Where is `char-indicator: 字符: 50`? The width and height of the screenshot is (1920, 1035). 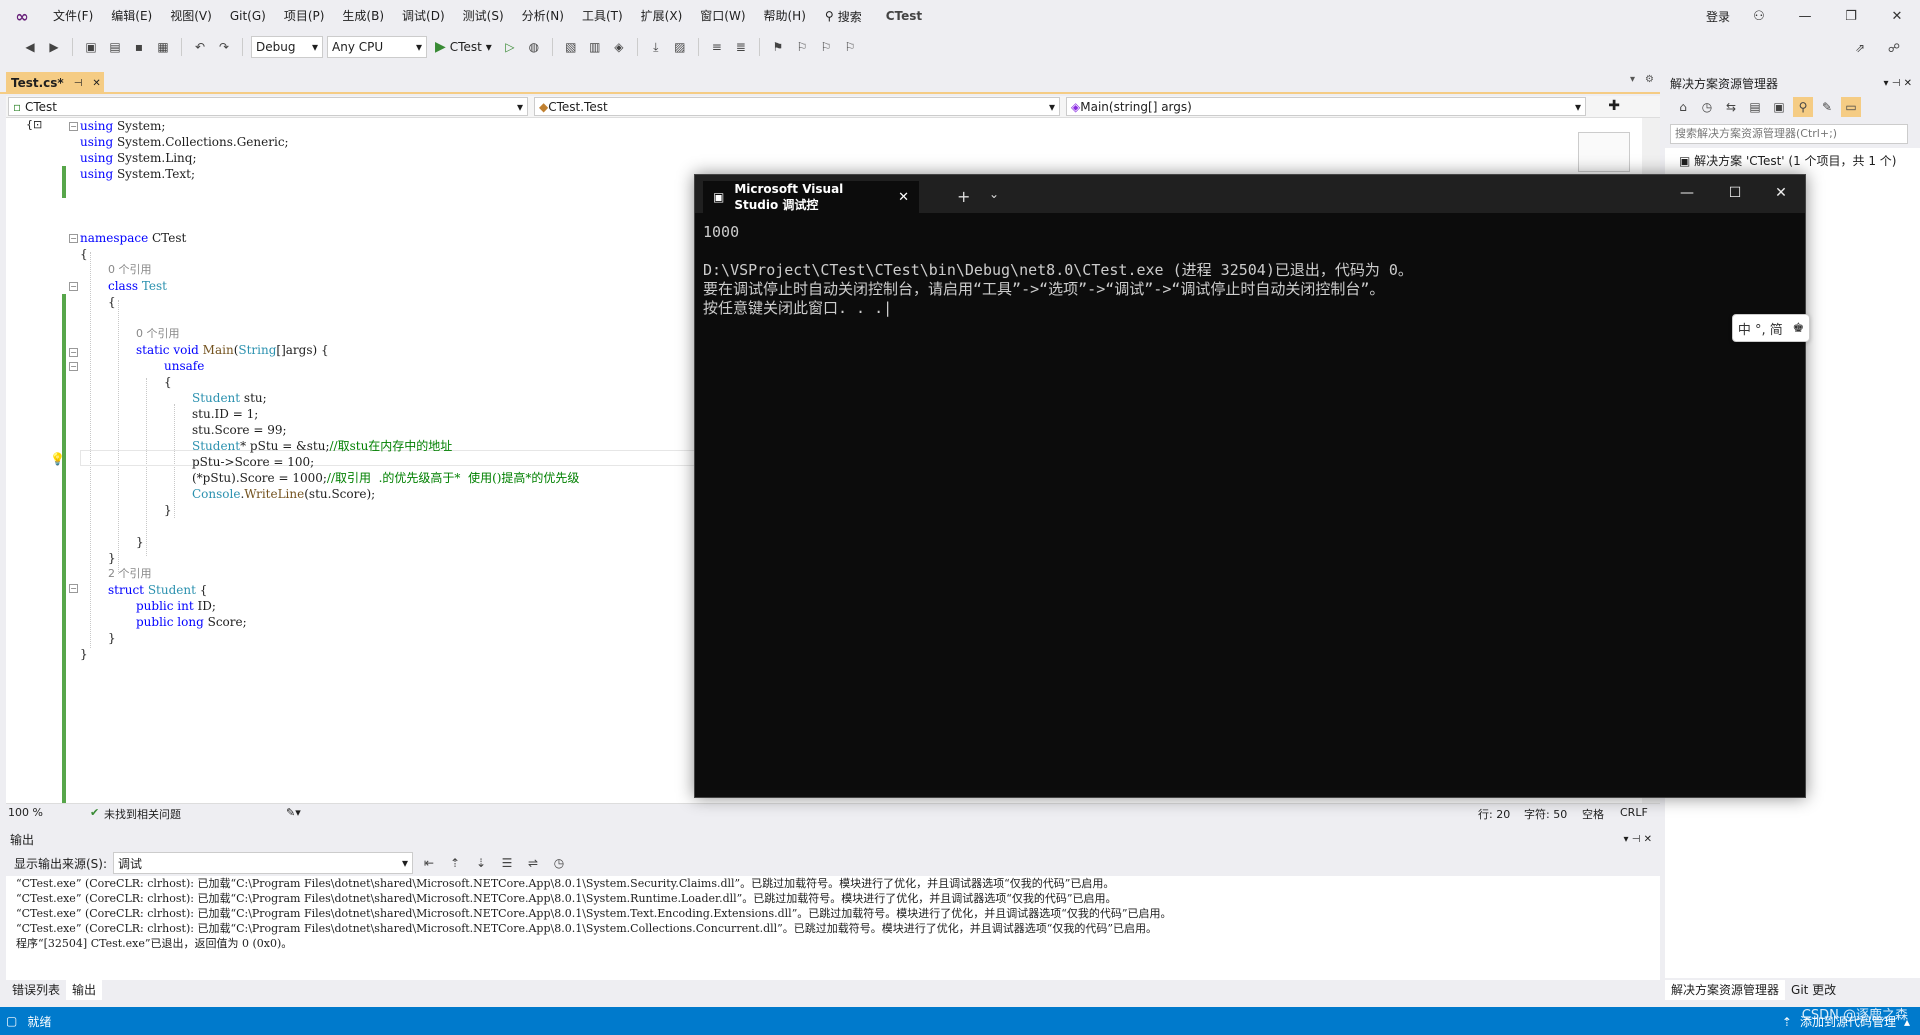
char-indicator: 字符: 50 is located at coordinates (1545, 814).